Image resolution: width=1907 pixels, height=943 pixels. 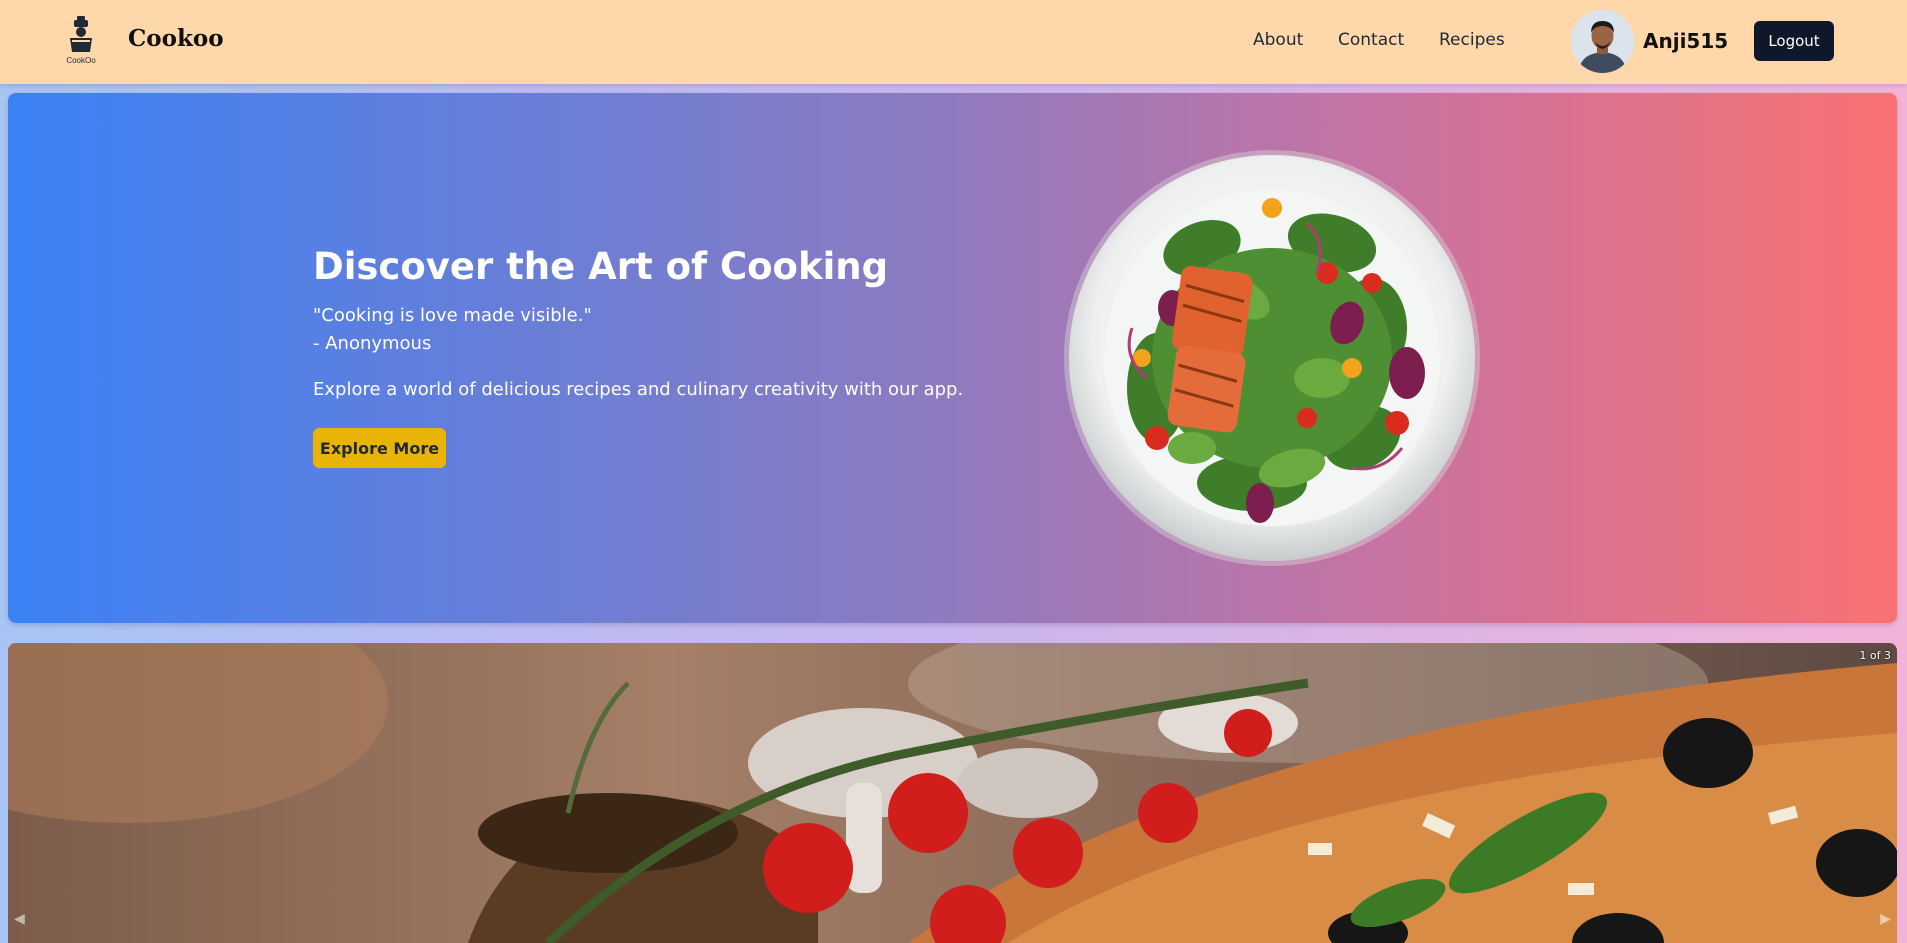 I want to click on nav-recipes: Recipes, so click(x=1472, y=40).